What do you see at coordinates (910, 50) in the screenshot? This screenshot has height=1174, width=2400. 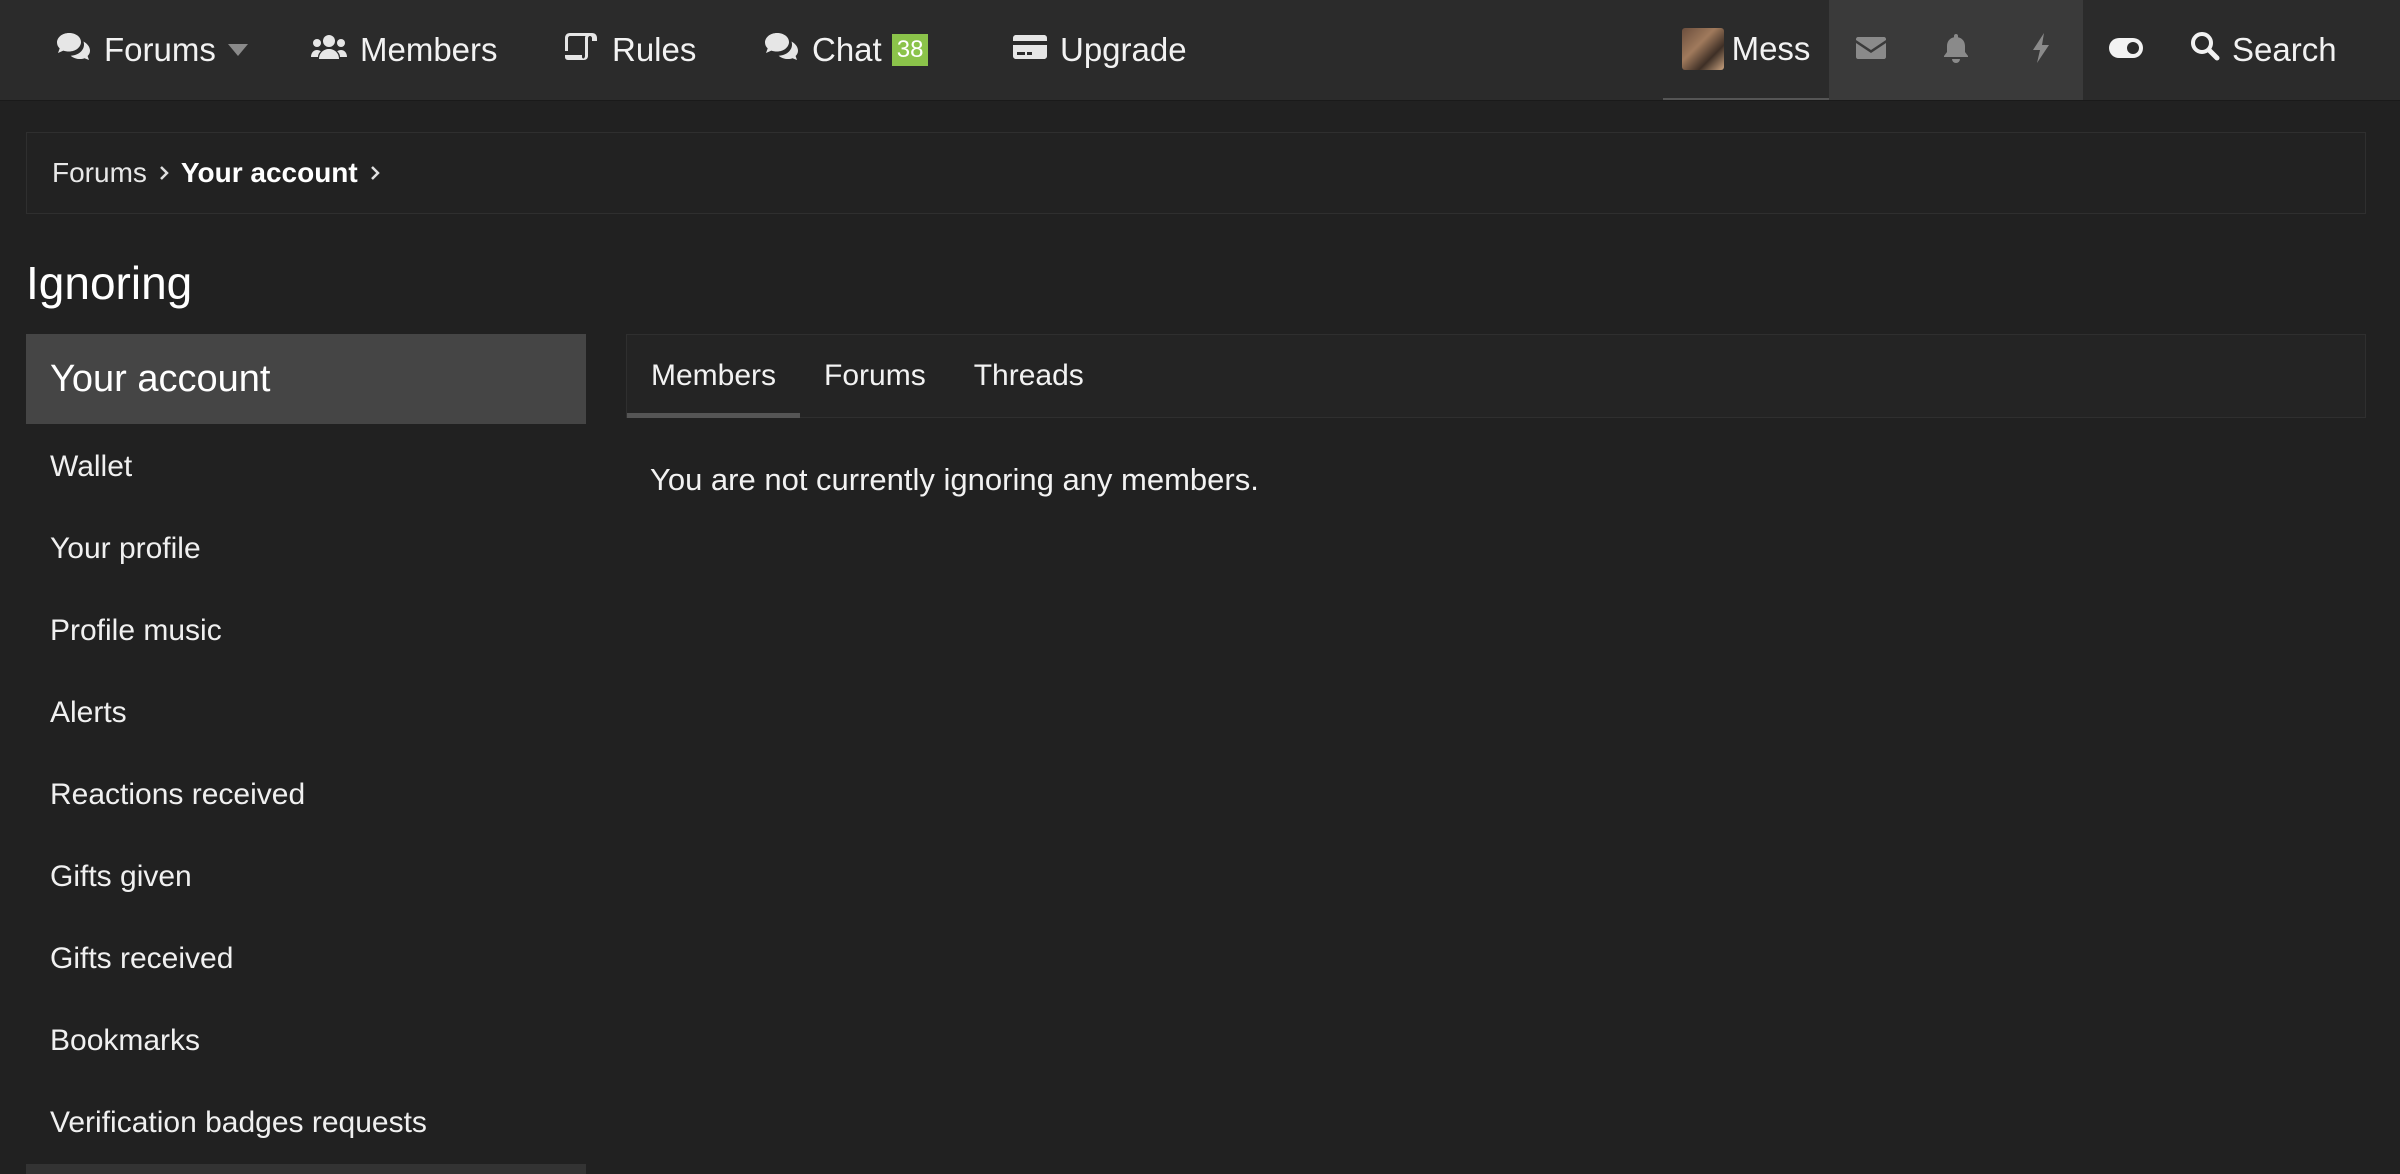 I see `chat-count-badge: 38` at bounding box center [910, 50].